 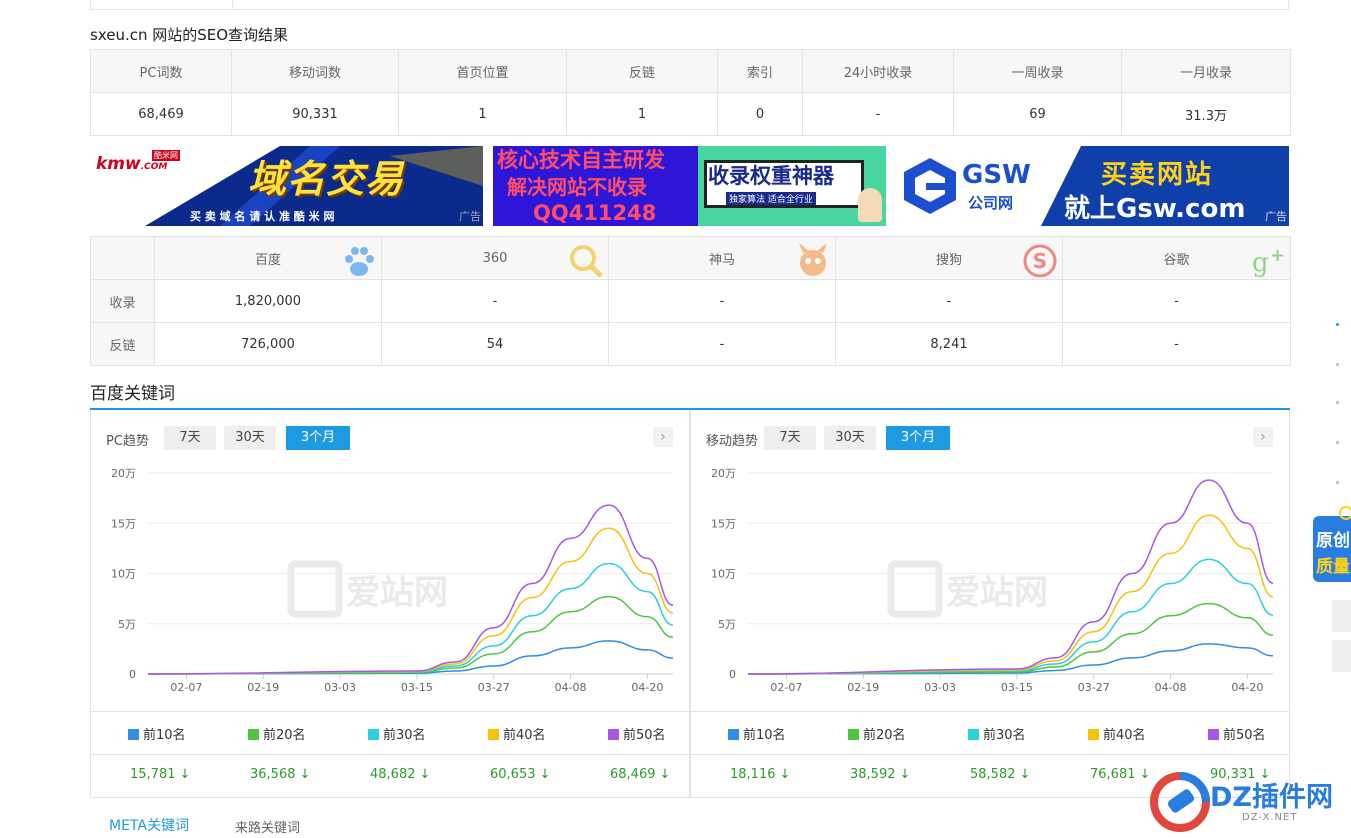 What do you see at coordinates (1000, 774) in the screenshot?
I see `rank-total: 58,582 ↓` at bounding box center [1000, 774].